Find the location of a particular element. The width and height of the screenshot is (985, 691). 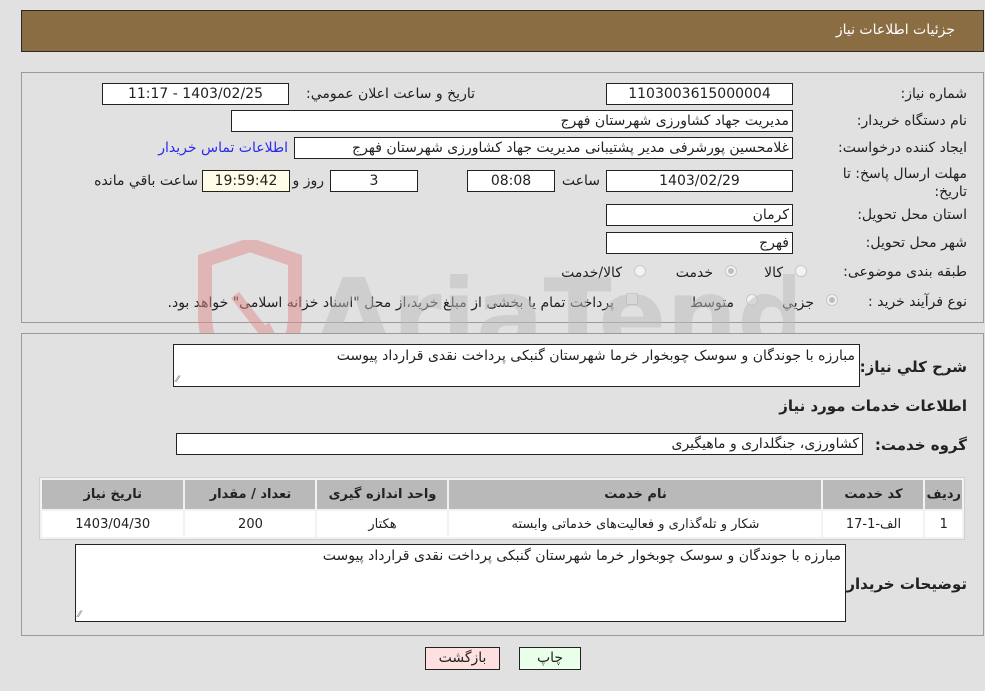

purchase-type-option-minor: جزيي is located at coordinates (798, 303).